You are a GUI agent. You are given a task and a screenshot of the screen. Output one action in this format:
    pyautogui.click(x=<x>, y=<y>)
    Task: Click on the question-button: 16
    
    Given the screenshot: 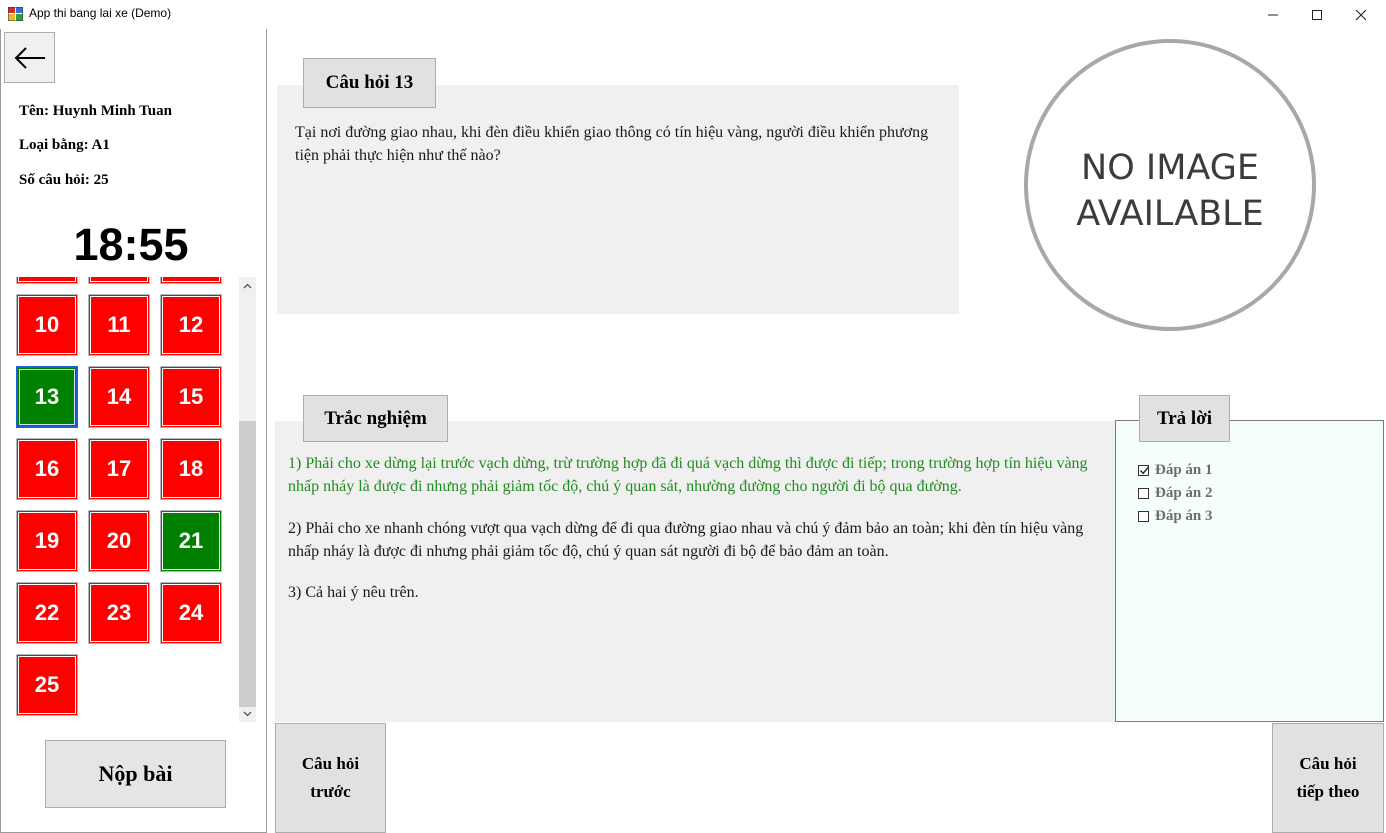 What is the action you would take?
    pyautogui.click(x=47, y=469)
    